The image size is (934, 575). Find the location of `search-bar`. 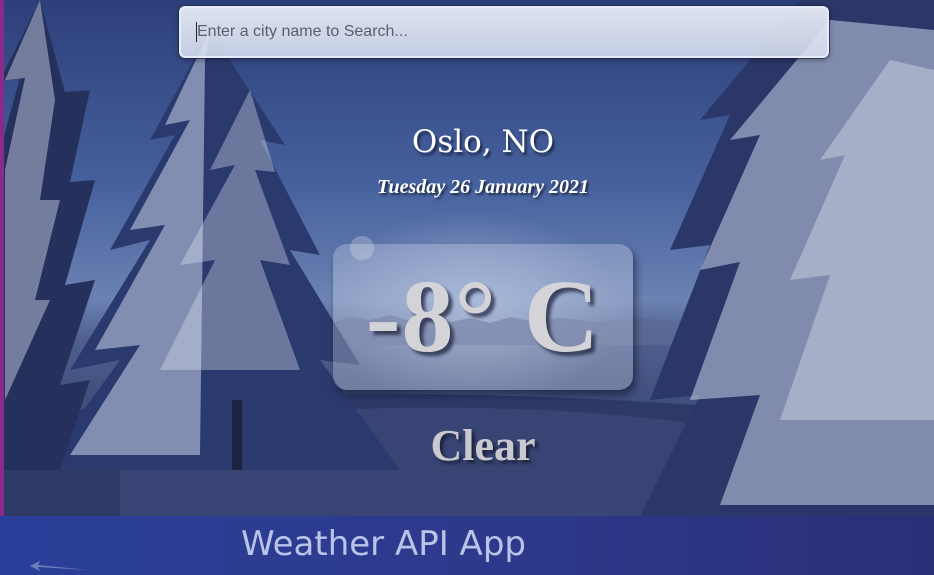

search-bar is located at coordinates (504, 32).